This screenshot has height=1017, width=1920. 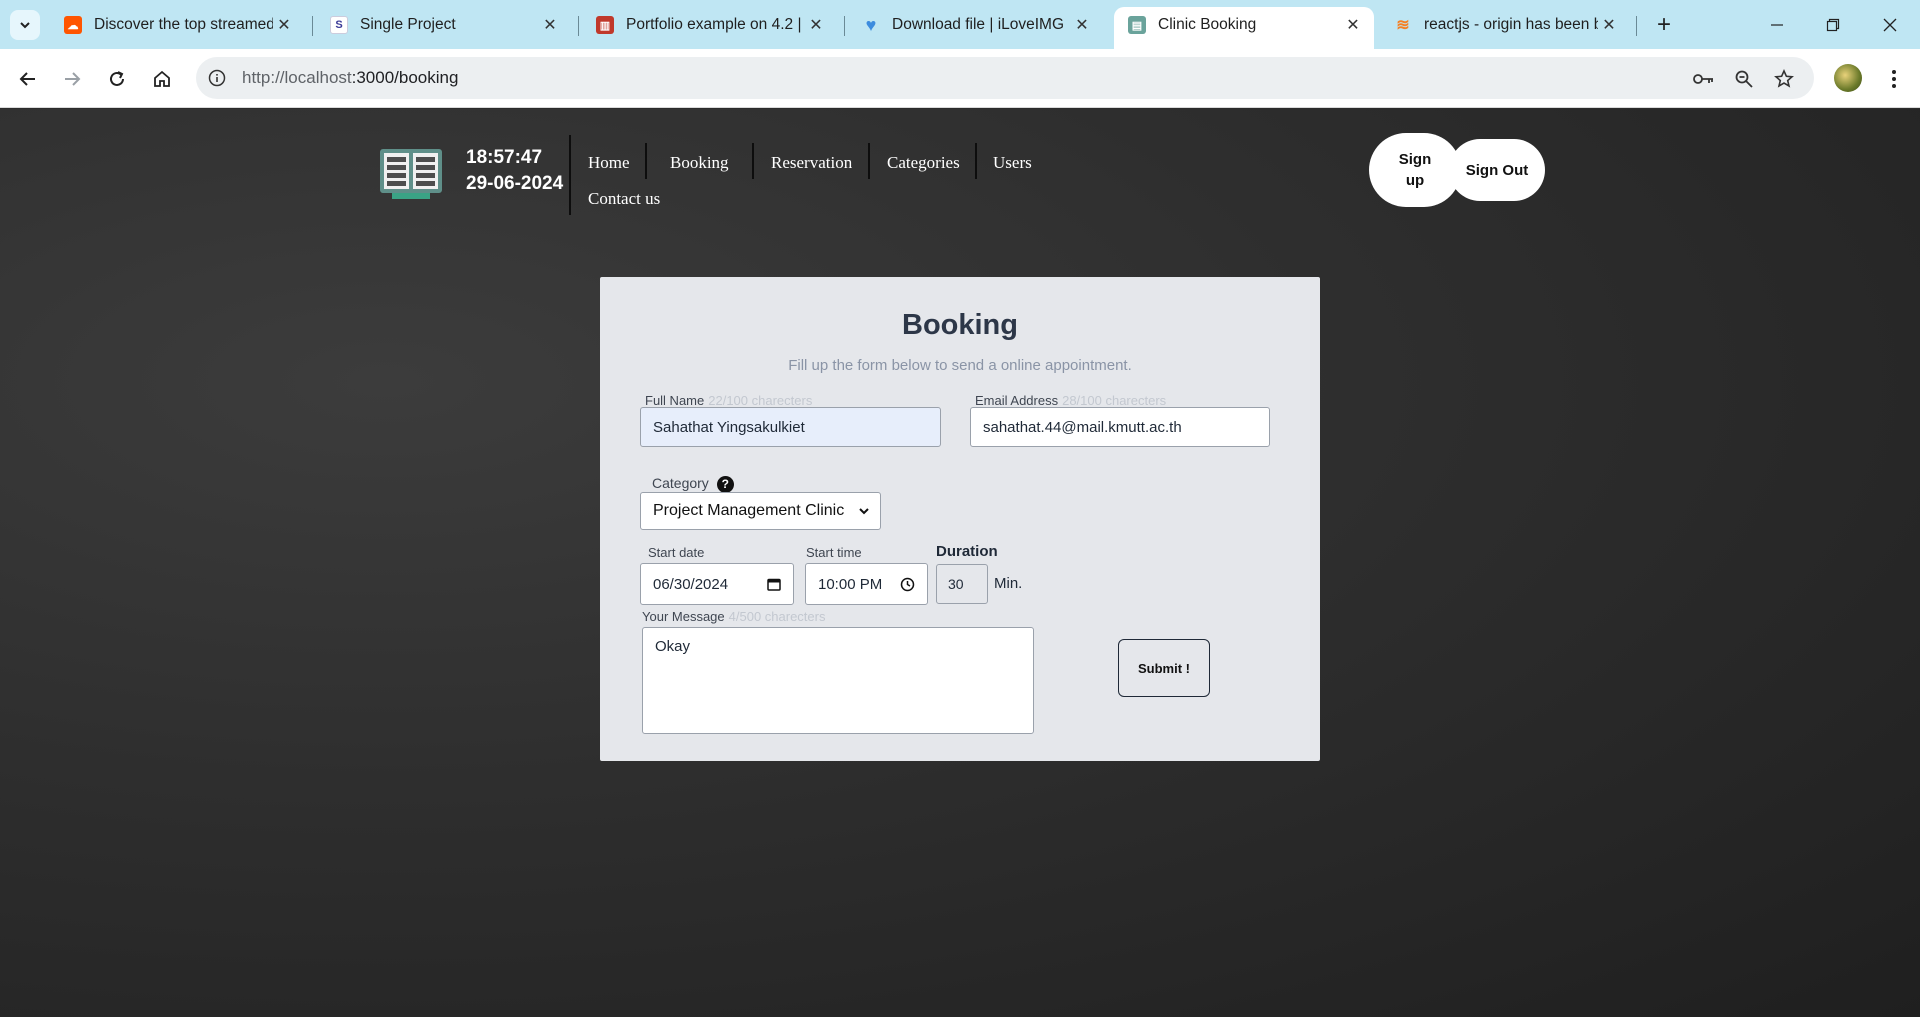 What do you see at coordinates (1114, 400) in the screenshot?
I see `email-count: 28/100 charecters` at bounding box center [1114, 400].